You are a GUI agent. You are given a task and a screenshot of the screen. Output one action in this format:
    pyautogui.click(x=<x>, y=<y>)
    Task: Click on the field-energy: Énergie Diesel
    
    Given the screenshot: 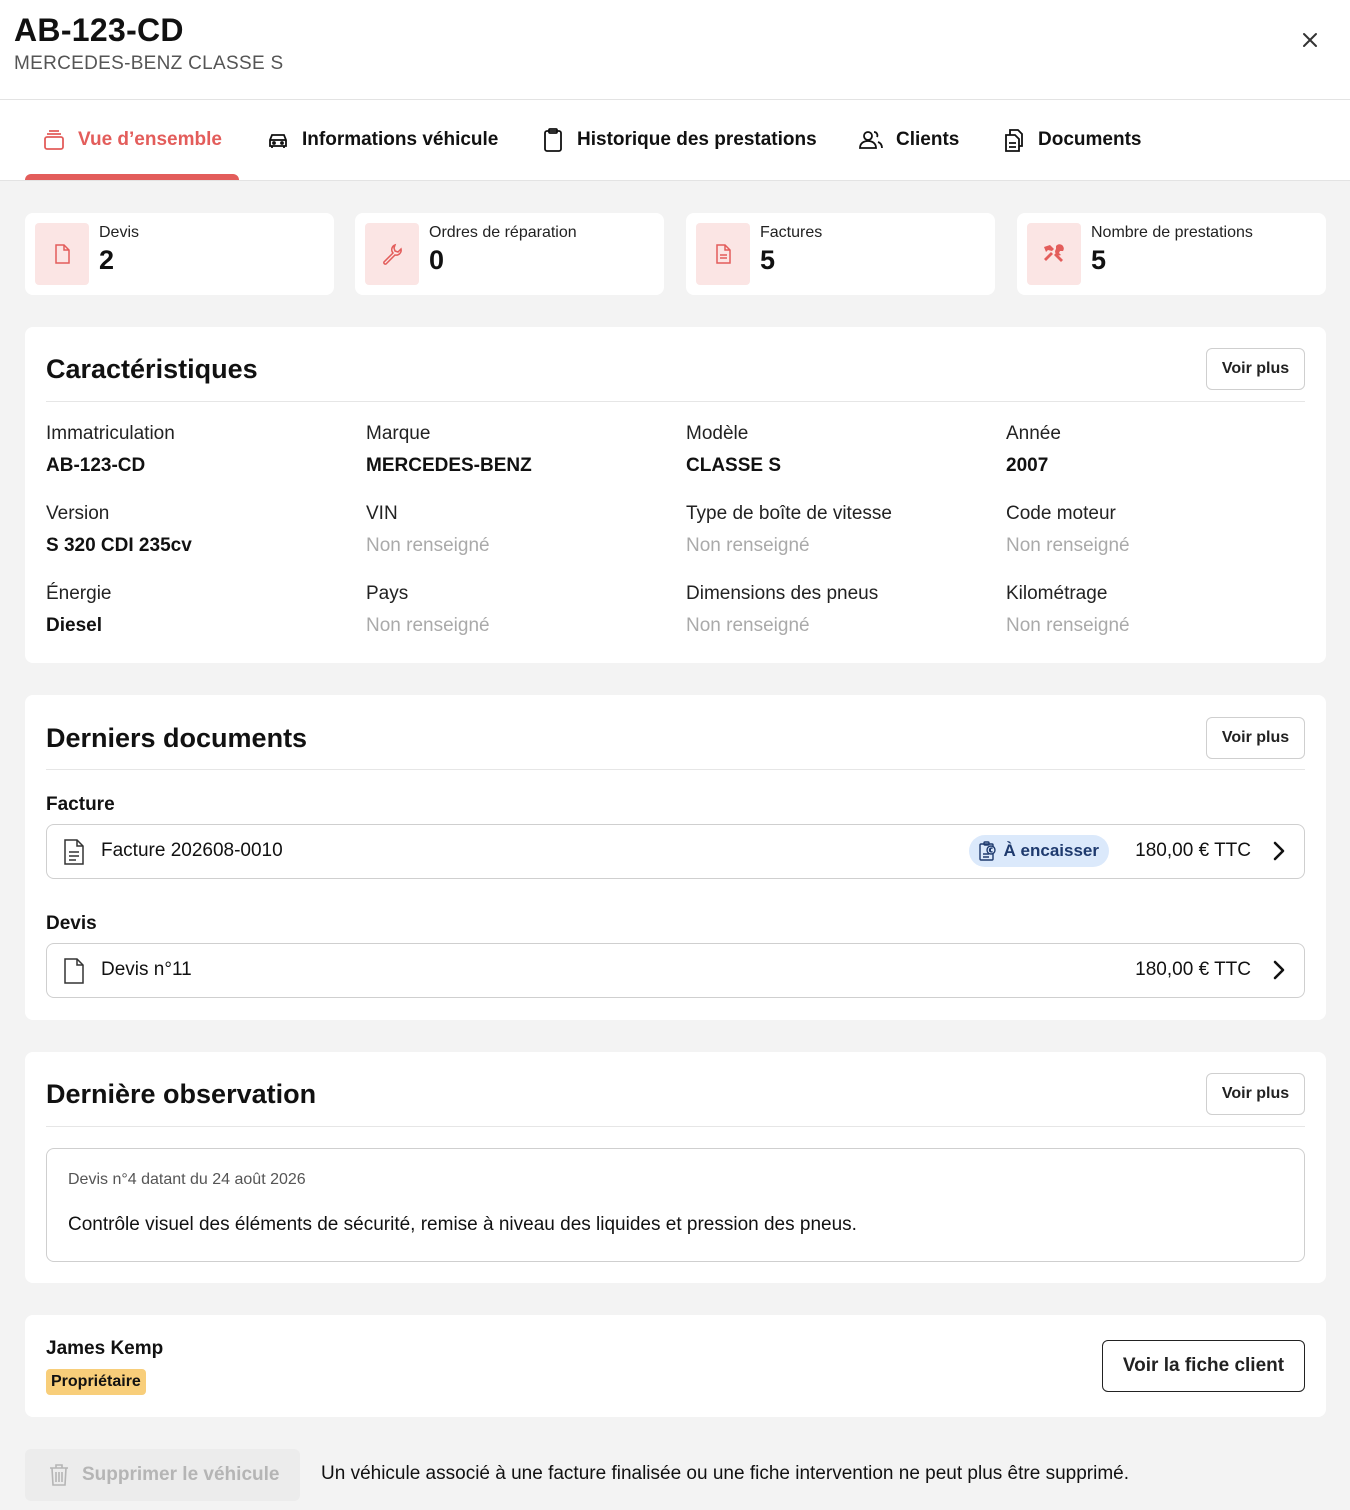 What is the action you would take?
    pyautogui.click(x=196, y=610)
    